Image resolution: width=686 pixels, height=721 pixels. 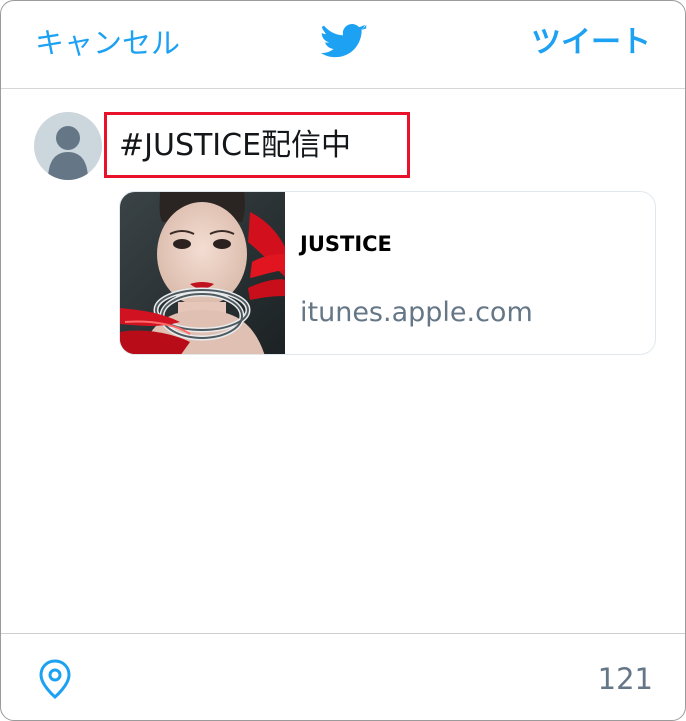 I want to click on tweet-text-input: #JUSTICE配信中, so click(x=235, y=146).